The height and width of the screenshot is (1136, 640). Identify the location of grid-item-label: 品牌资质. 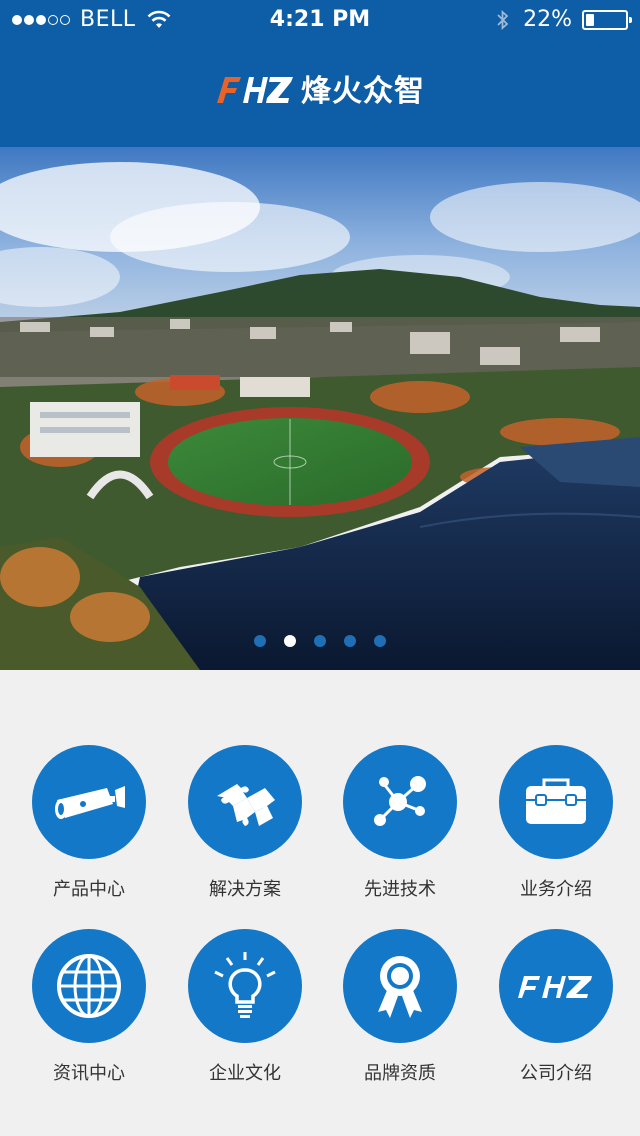
(400, 1073).